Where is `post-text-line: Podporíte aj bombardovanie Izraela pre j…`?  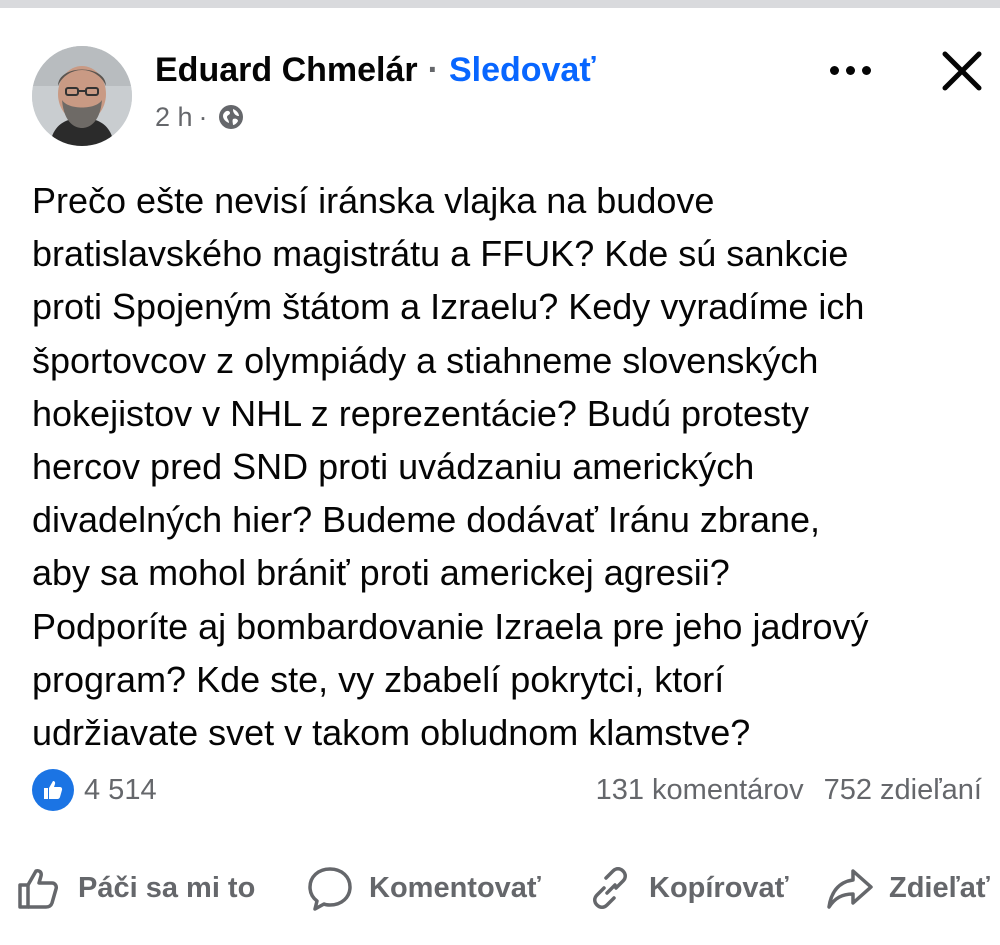
post-text-line: Podporíte aj bombardovanie Izraela pre j… is located at coordinates (450, 626).